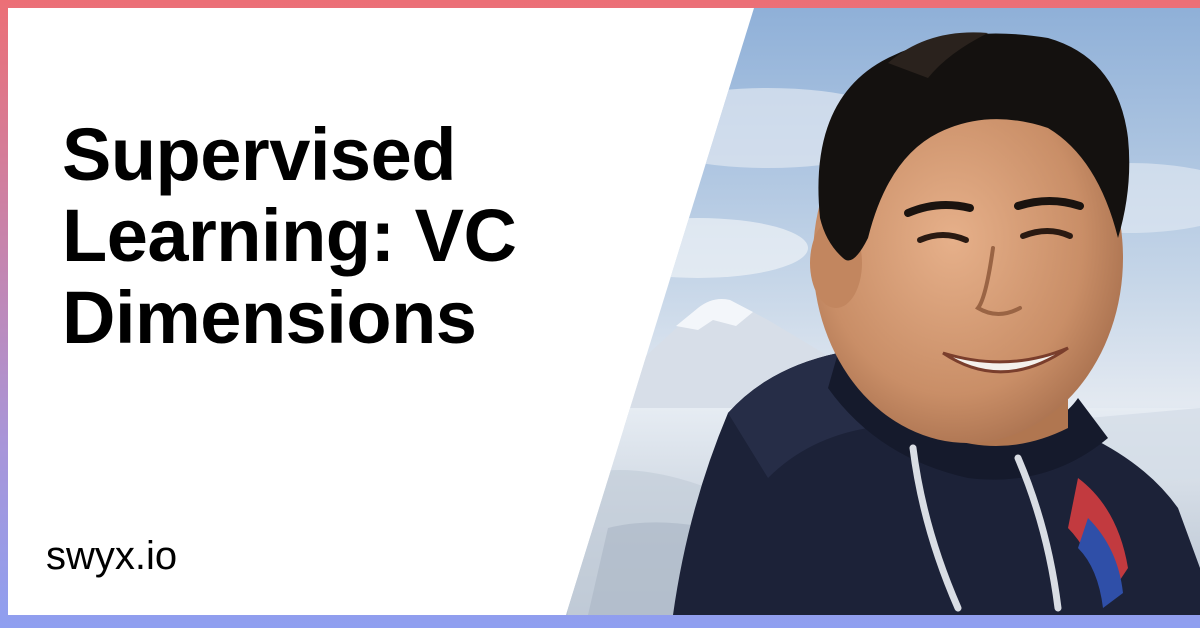 The height and width of the screenshot is (628, 1200). I want to click on post-title: Supervised Learning: VC Dimensions, so click(289, 236).